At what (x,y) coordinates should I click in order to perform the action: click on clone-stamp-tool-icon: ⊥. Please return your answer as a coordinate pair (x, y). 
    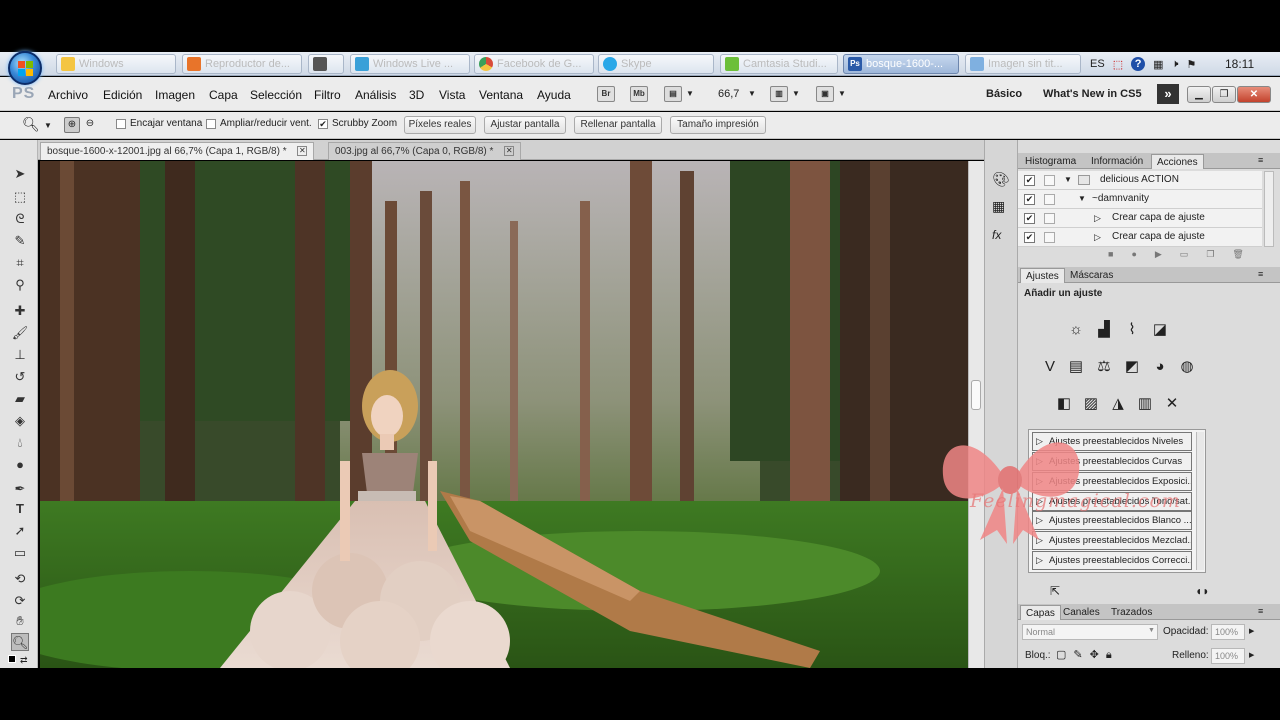
    Looking at the image, I should click on (20, 355).